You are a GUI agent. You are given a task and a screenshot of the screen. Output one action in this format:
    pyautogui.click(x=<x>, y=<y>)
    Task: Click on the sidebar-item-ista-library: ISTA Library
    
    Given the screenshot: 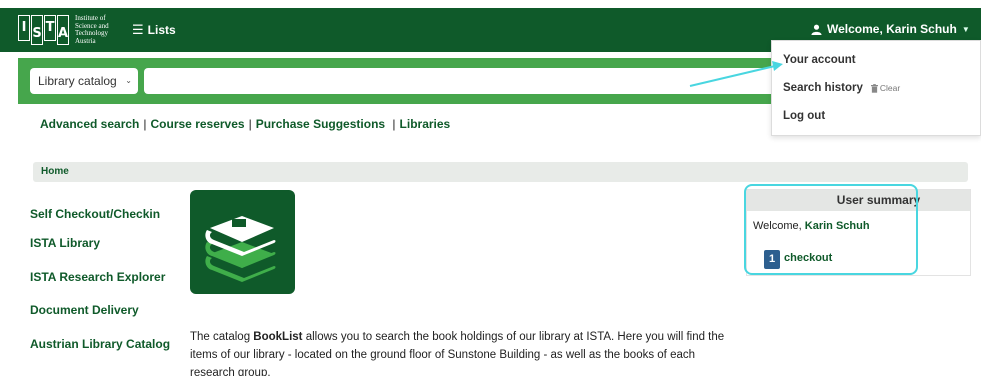 What is the action you would take?
    pyautogui.click(x=65, y=243)
    